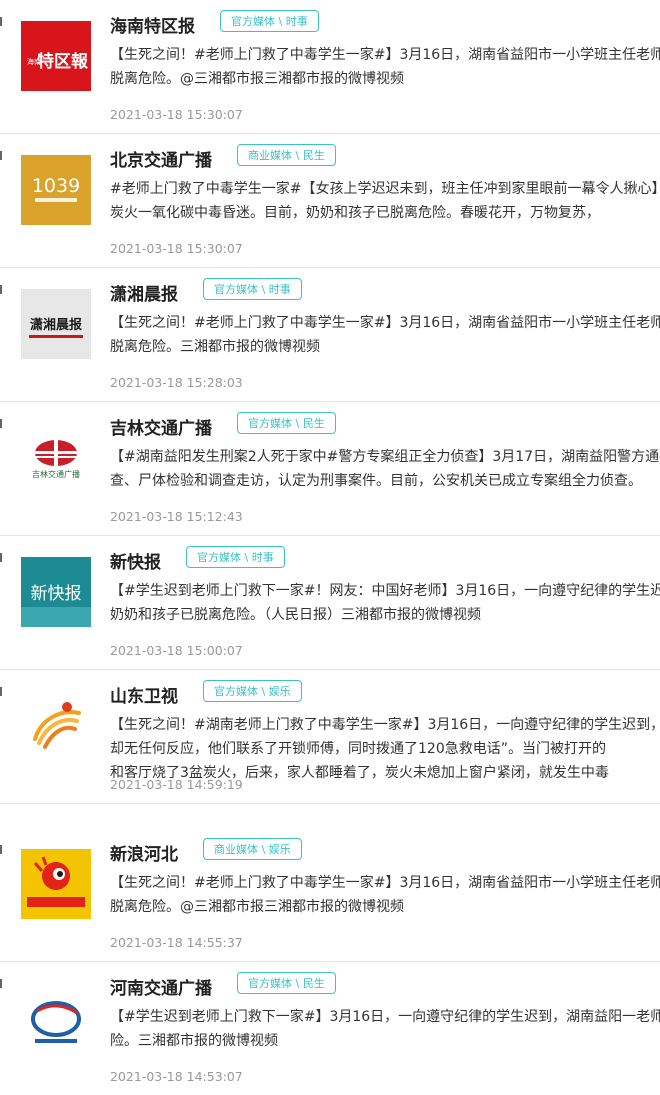 The width and height of the screenshot is (660, 1095). Describe the element at coordinates (56, 474) in the screenshot. I see `logo-text: 吉林交通广播` at that location.